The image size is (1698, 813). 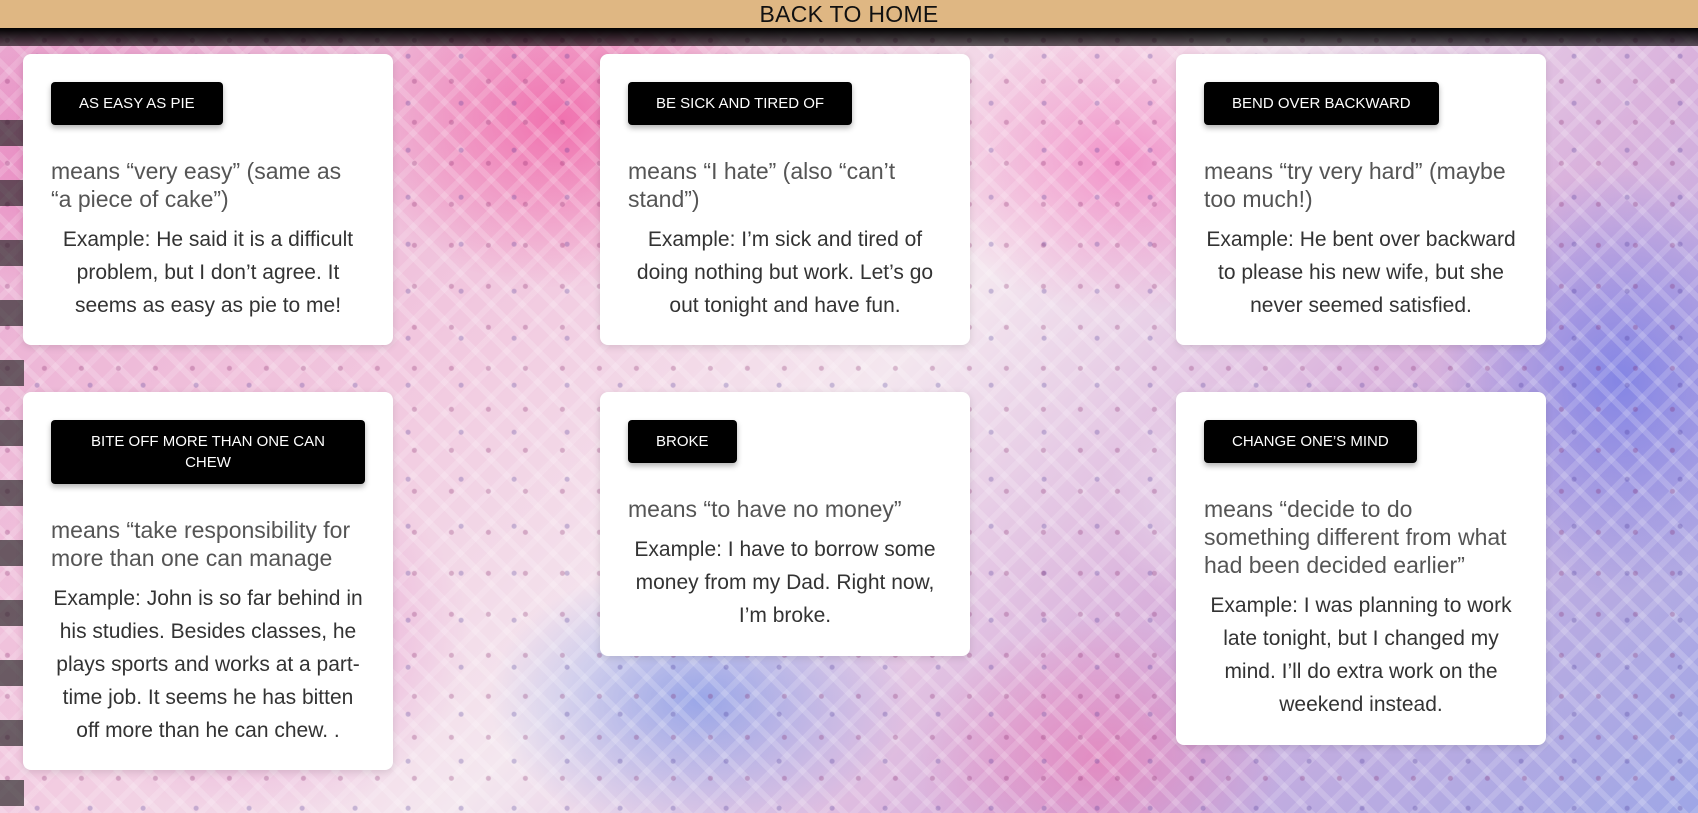 What do you see at coordinates (682, 441) in the screenshot?
I see `idiom-button: BROKE` at bounding box center [682, 441].